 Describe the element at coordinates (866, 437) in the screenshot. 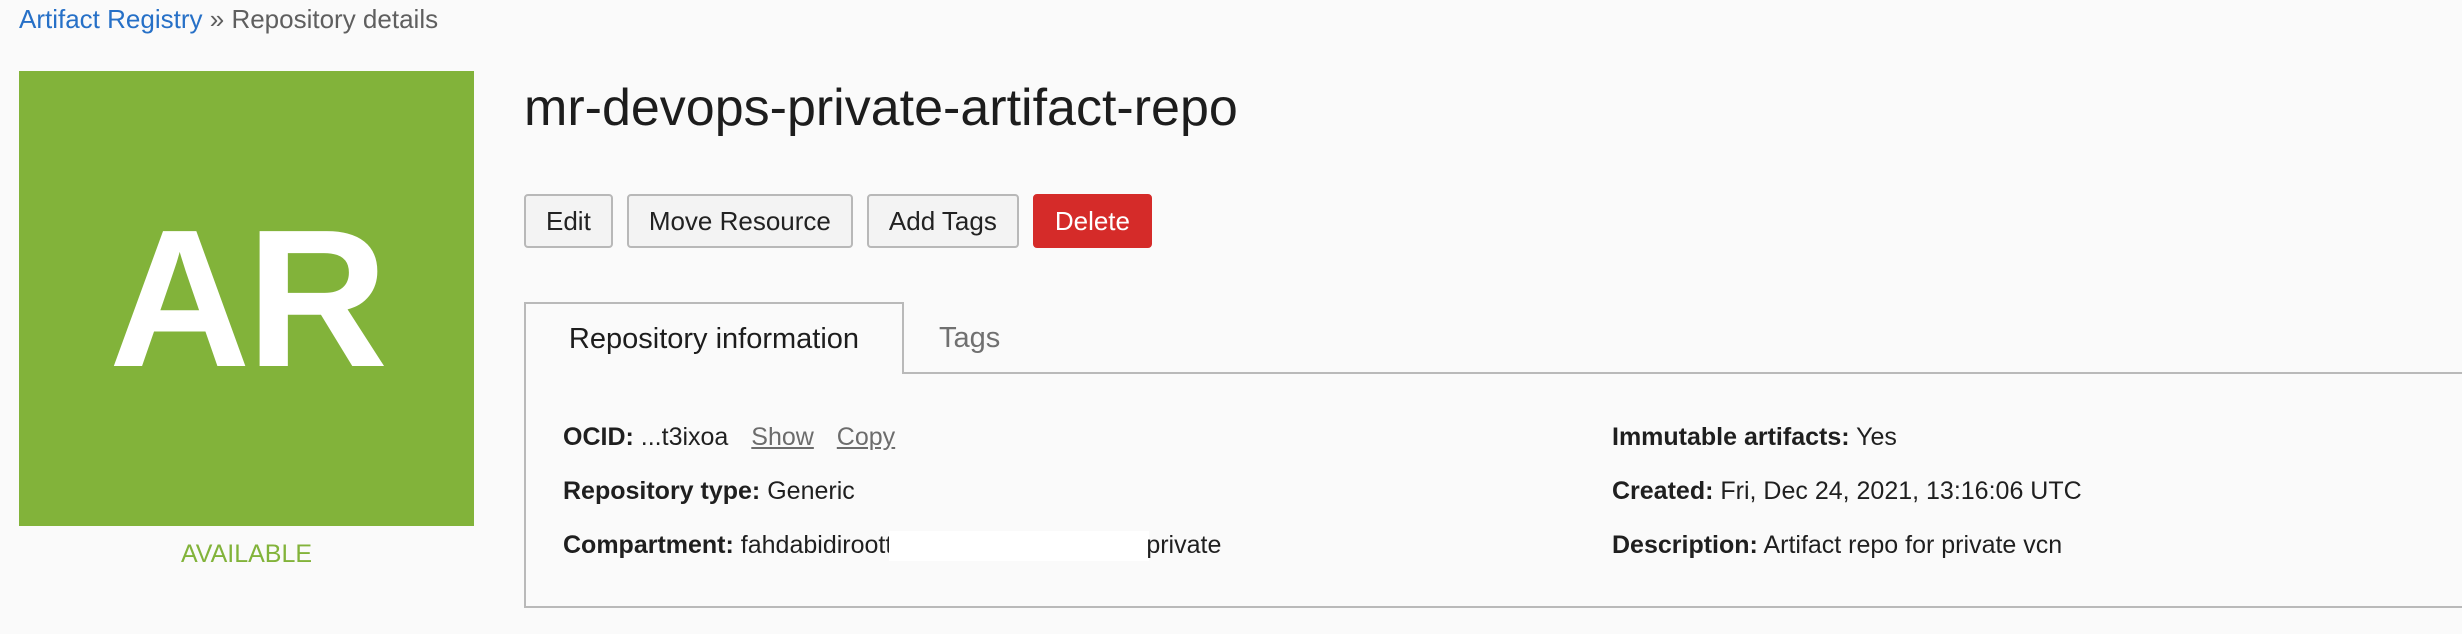

I see `ocid-copy-link: Copy` at that location.